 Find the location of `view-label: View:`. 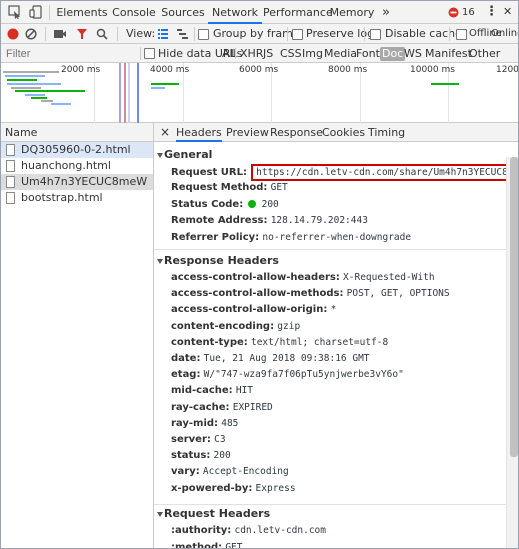

view-label: View: is located at coordinates (141, 33).